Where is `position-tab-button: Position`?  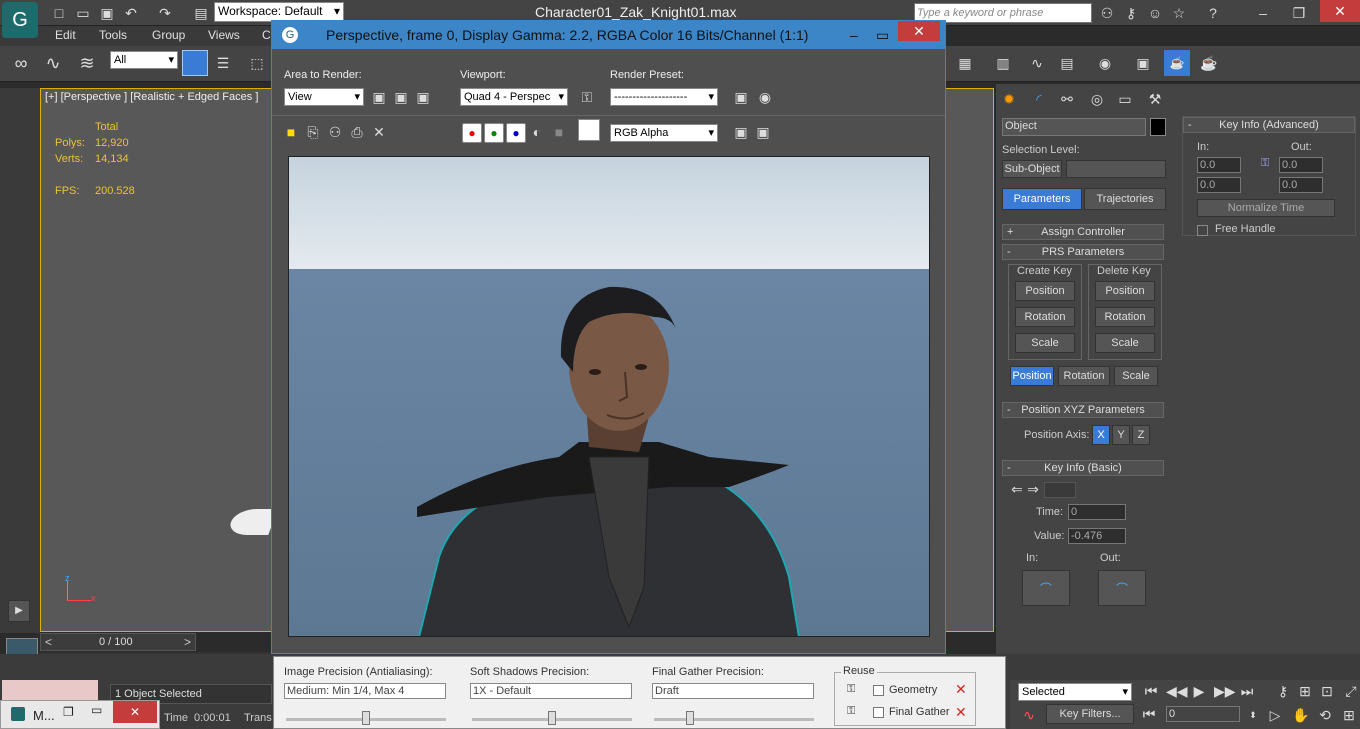
position-tab-button: Position is located at coordinates (1032, 376).